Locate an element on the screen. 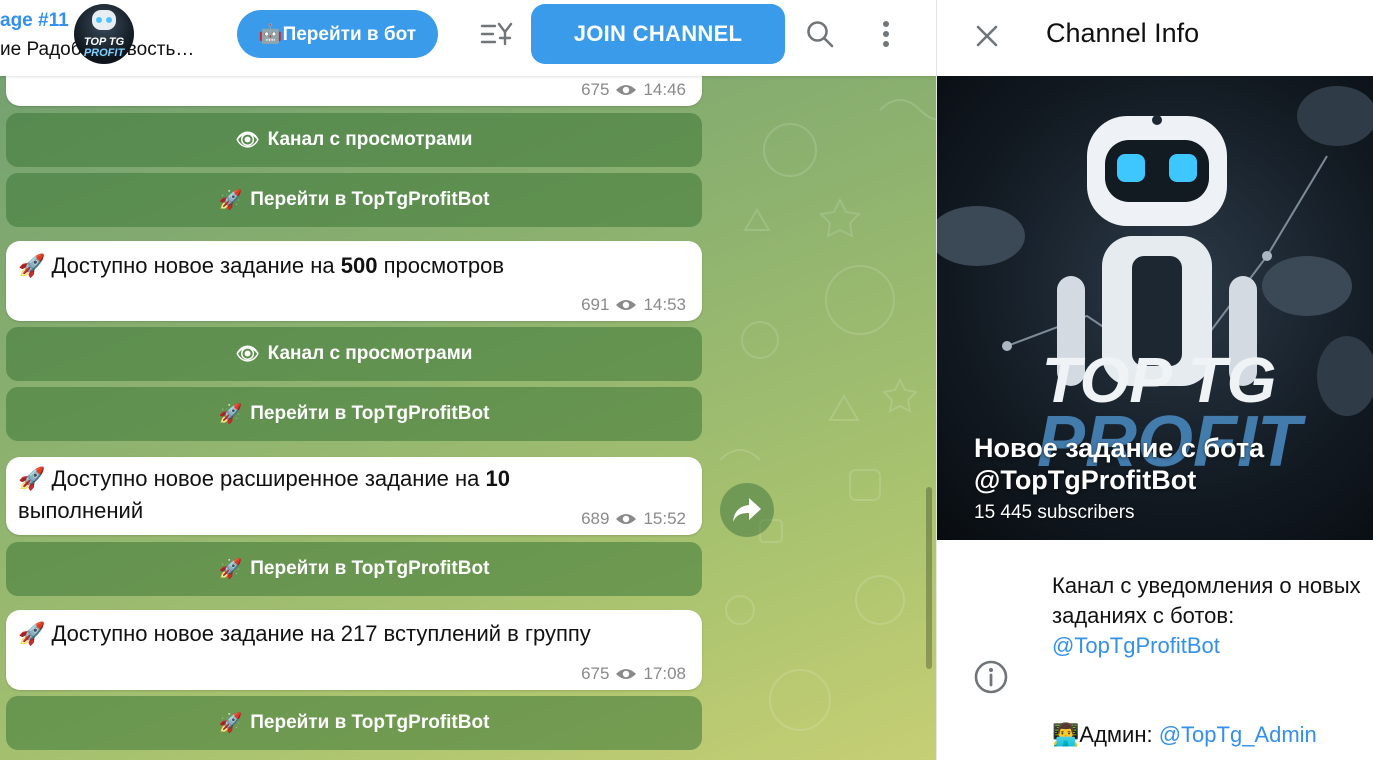 The width and height of the screenshot is (1373, 760). message-meta: 675 14:46 is located at coordinates (633, 90).